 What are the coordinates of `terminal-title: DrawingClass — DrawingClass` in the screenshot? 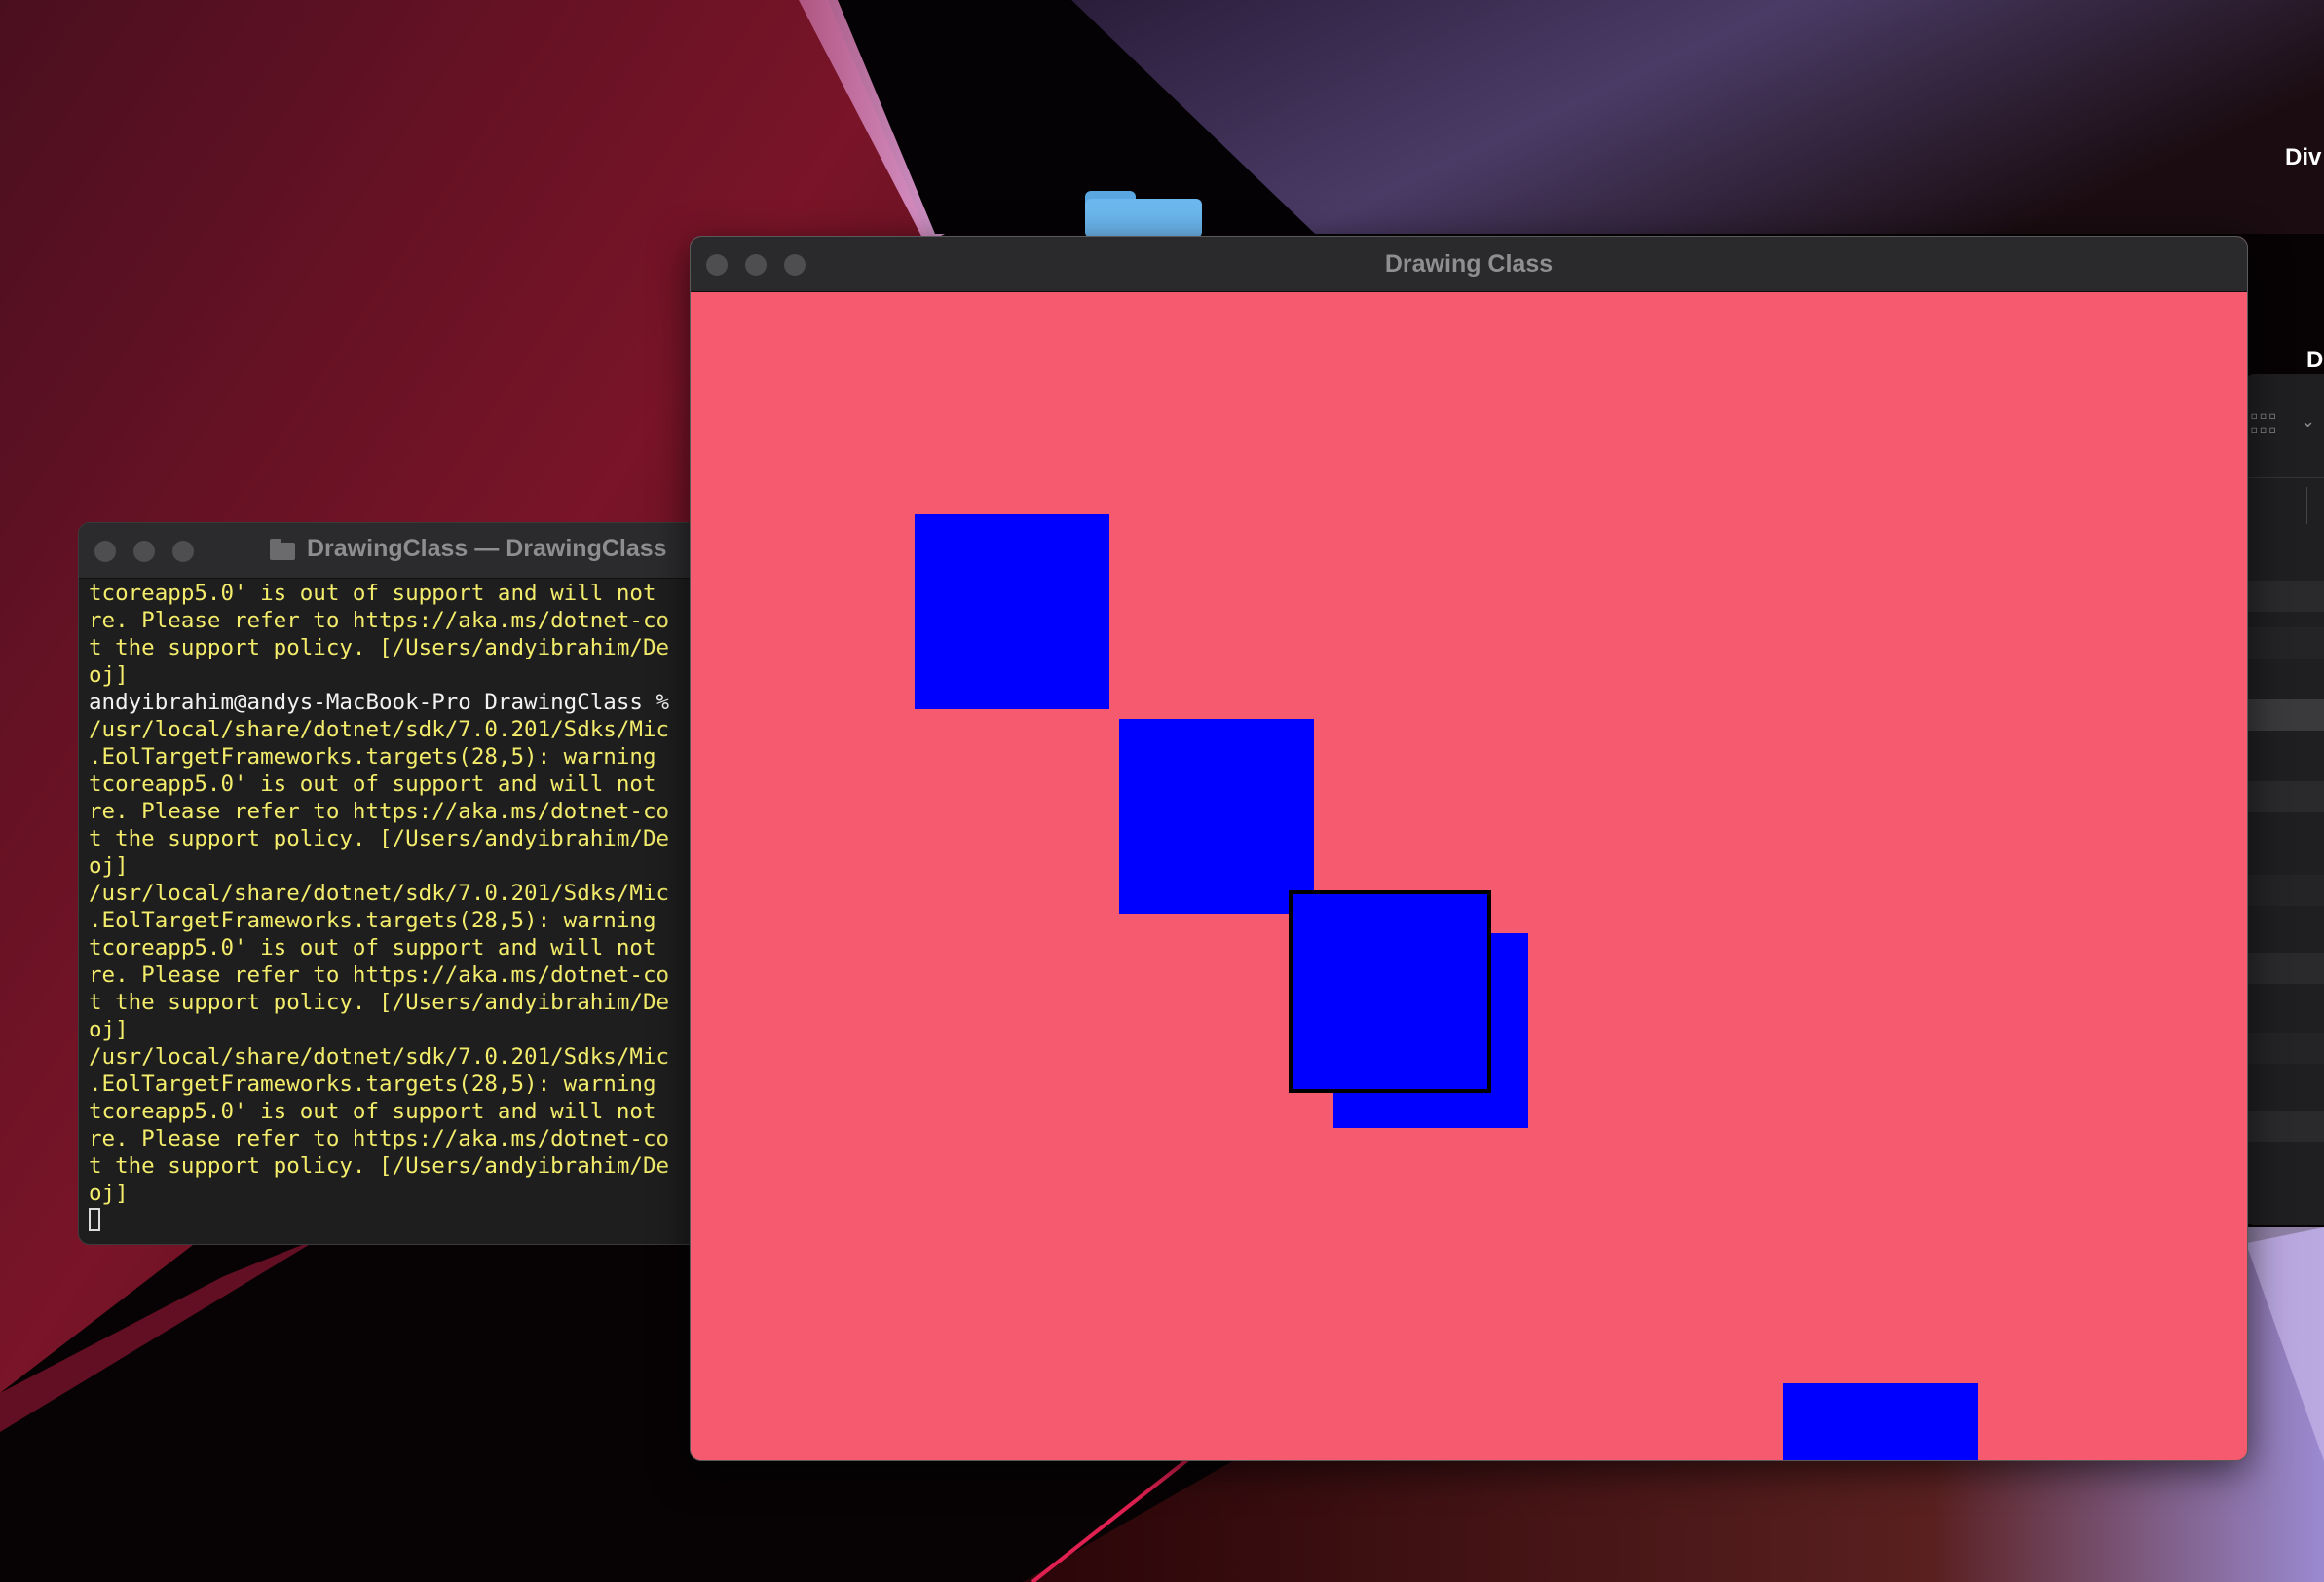 It's located at (468, 549).